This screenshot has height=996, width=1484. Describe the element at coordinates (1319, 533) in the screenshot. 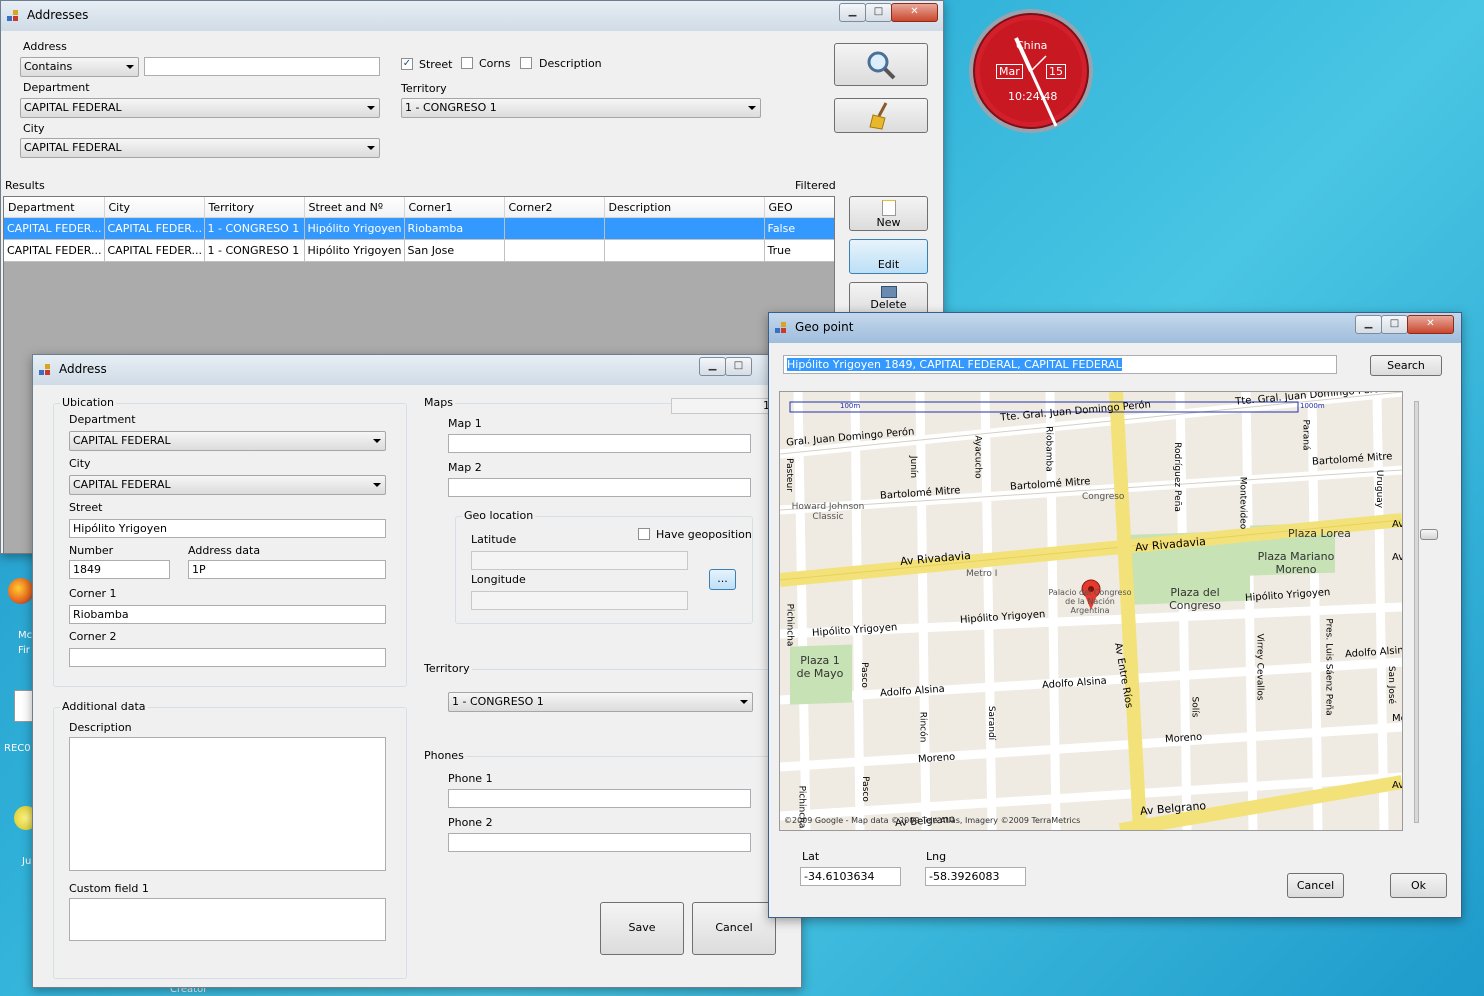

I see `place-label: Plaza Lorea` at that location.